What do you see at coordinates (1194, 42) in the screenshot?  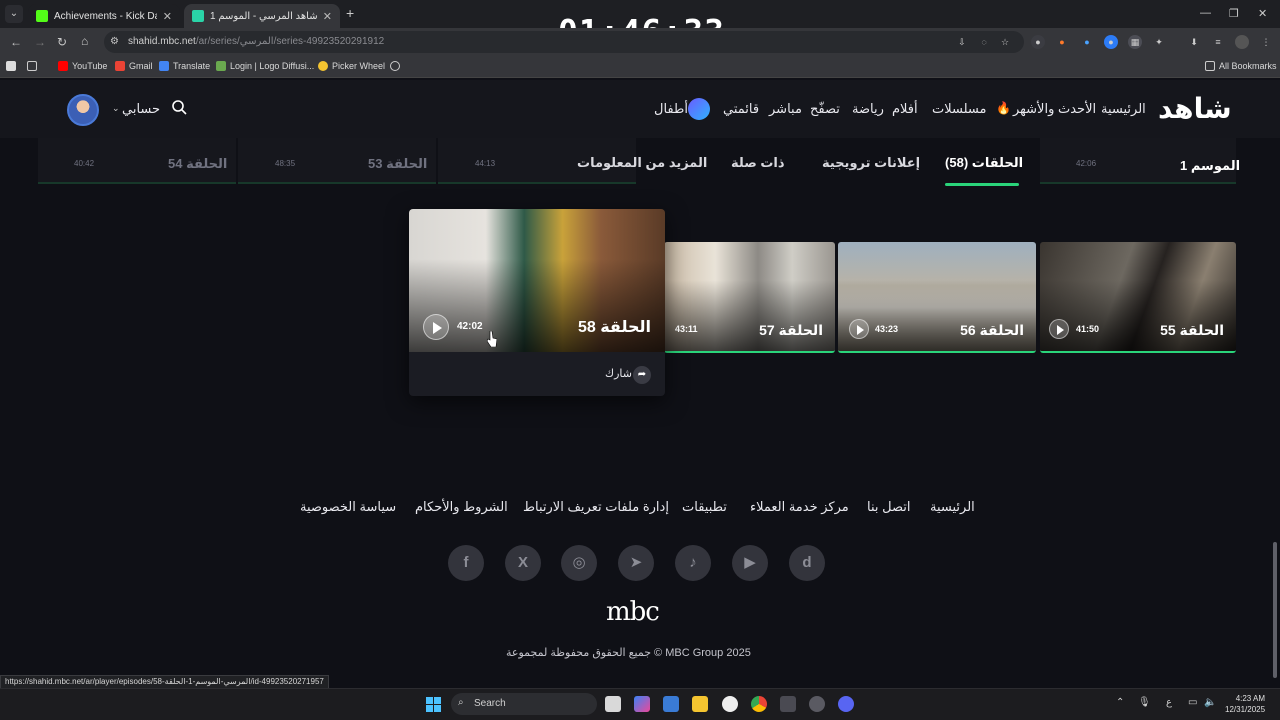 I see `download-icon: ⬇` at bounding box center [1194, 42].